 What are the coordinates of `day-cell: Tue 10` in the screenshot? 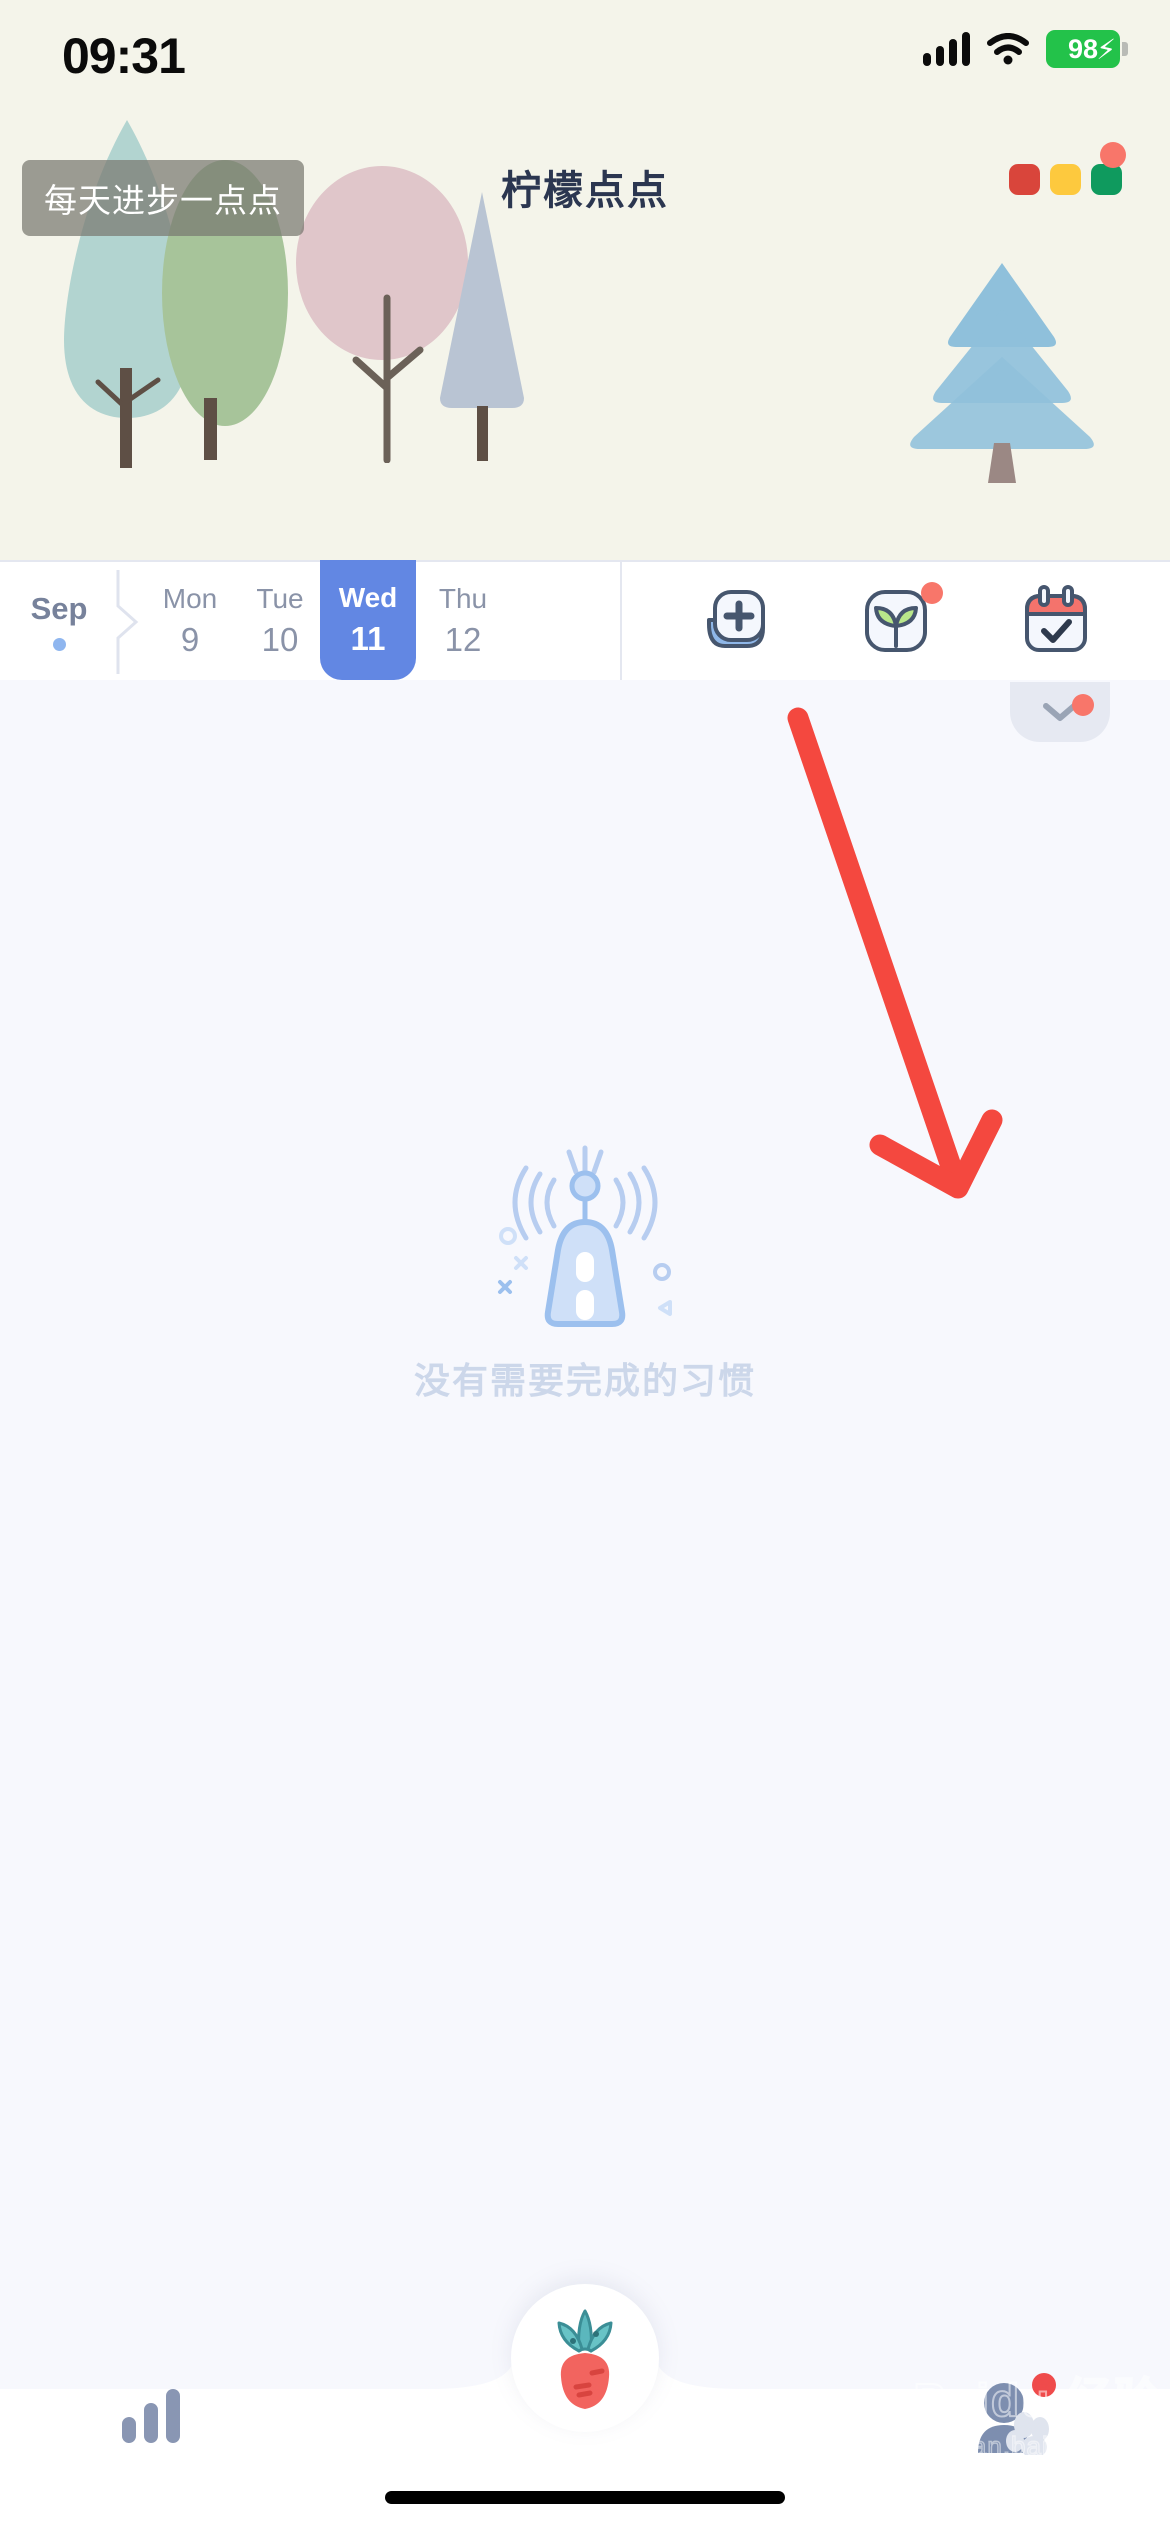 It's located at (280, 621).